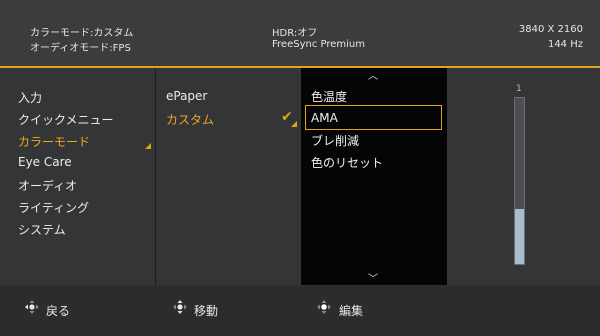 The height and width of the screenshot is (336, 600). Describe the element at coordinates (47, 185) in the screenshot. I see `menu-item-audio: オーディオ` at that location.